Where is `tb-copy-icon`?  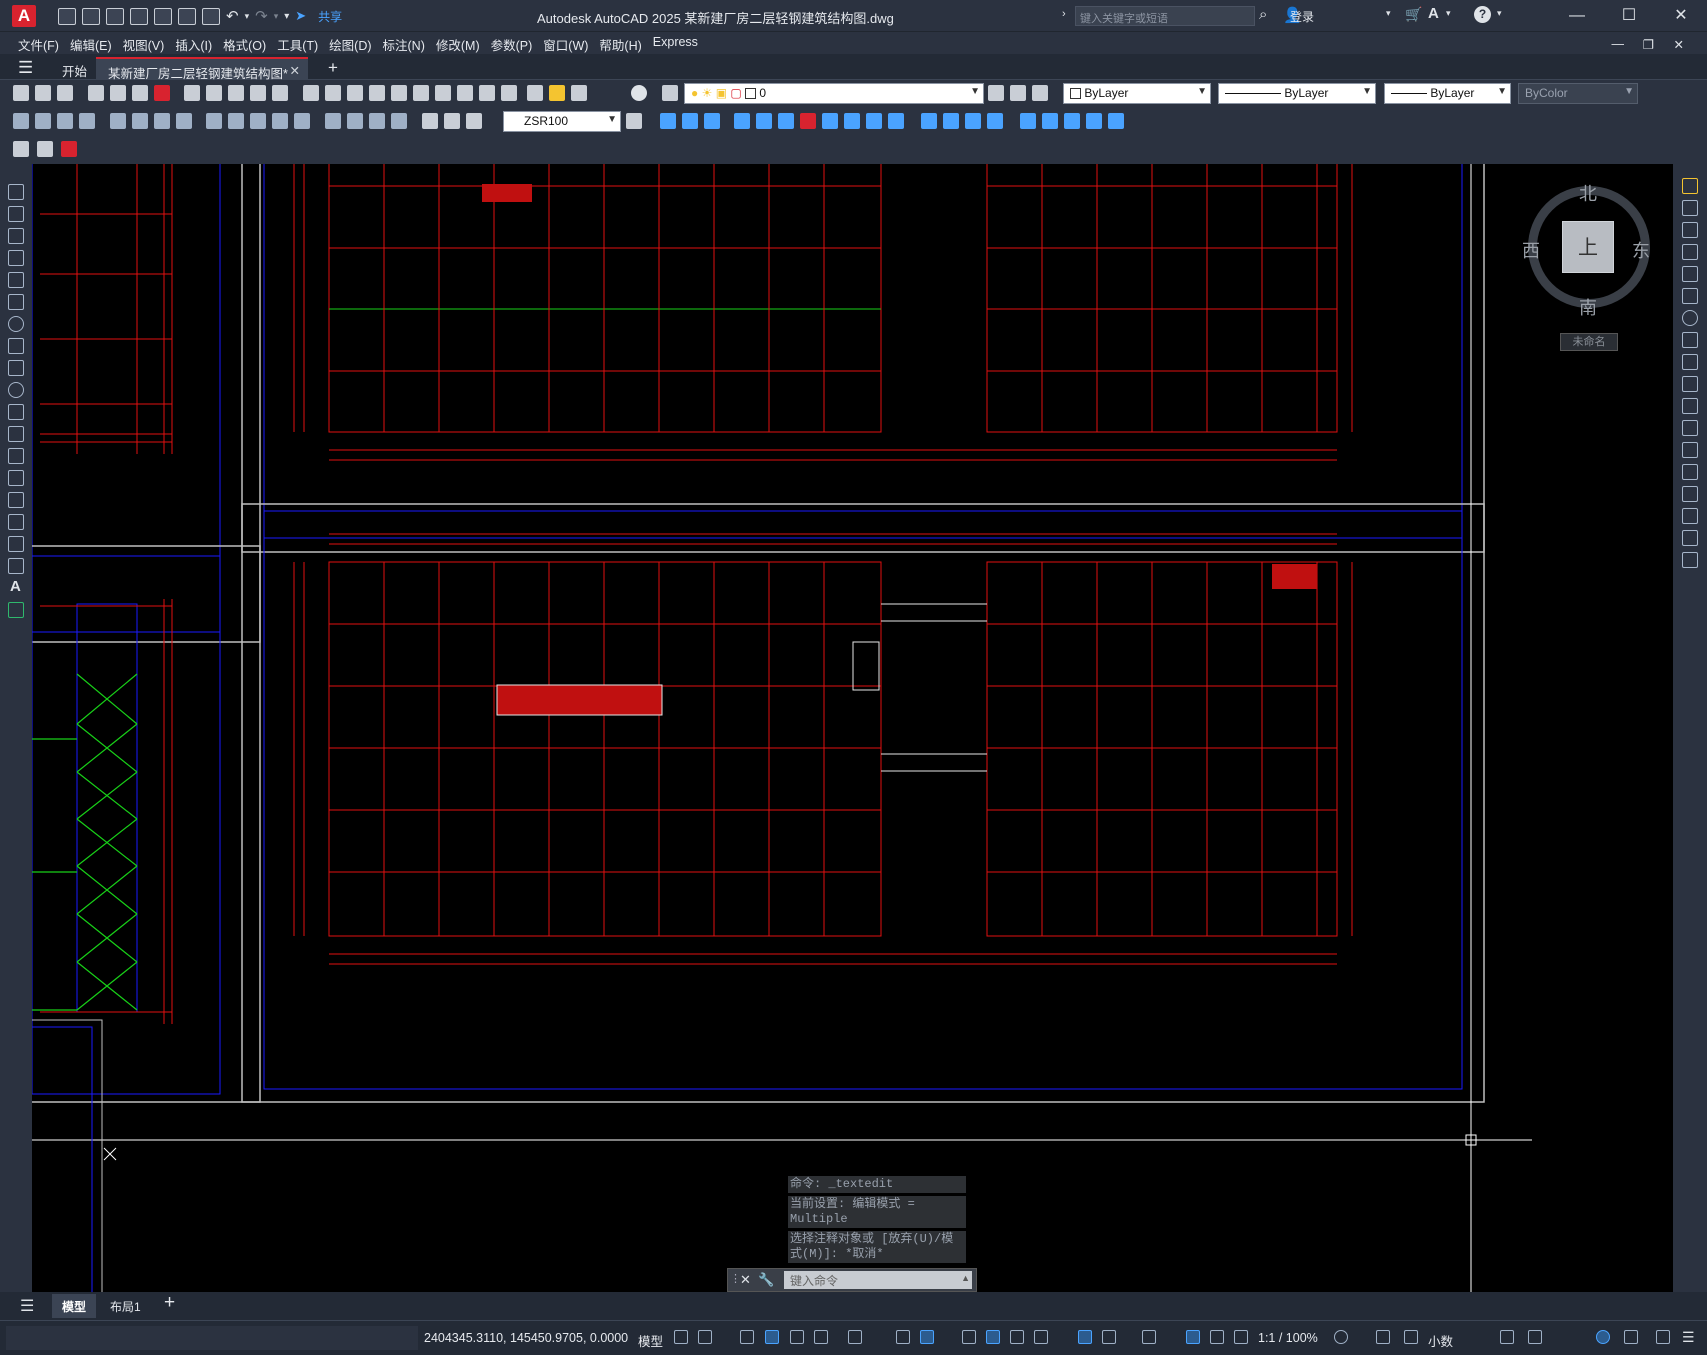 tb-copy-icon is located at coordinates (214, 93).